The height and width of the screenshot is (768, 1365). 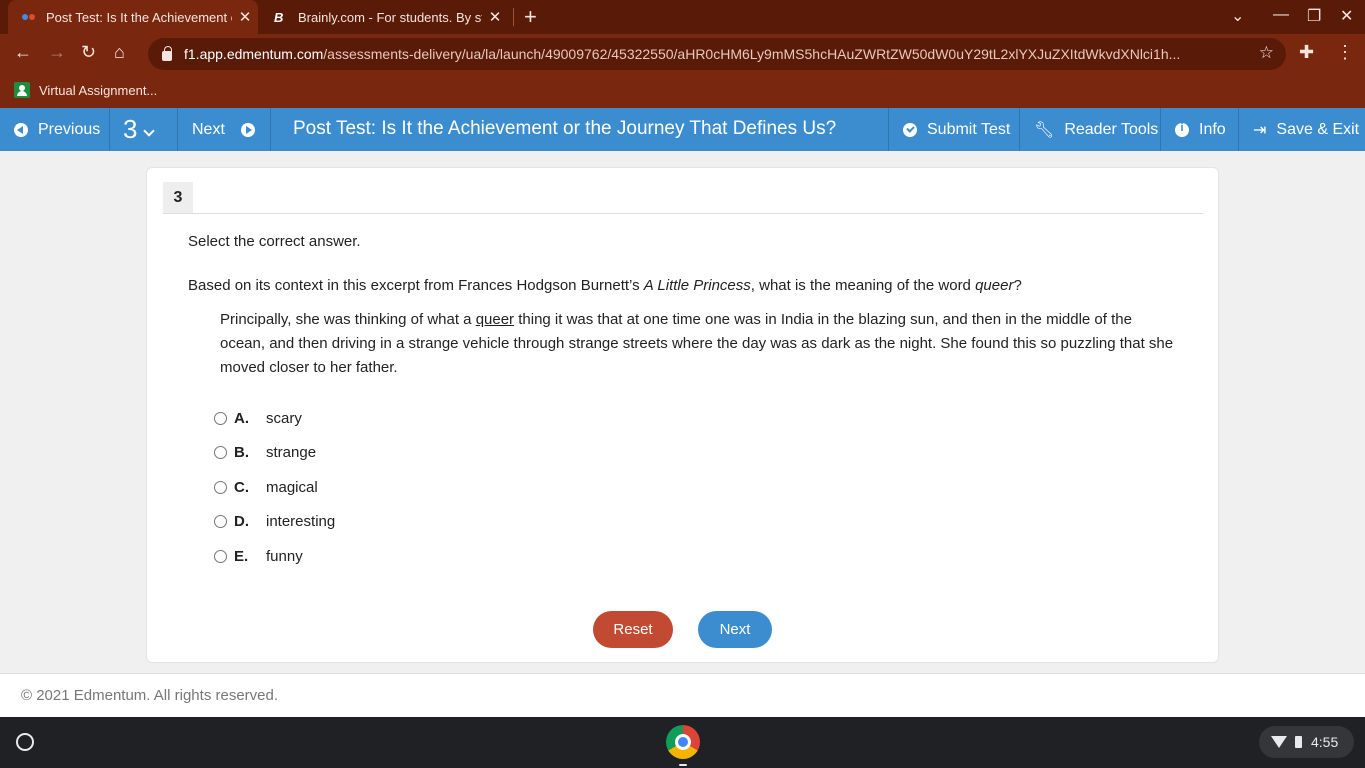 What do you see at coordinates (150, 695) in the screenshot?
I see `copyright-text: © 2021 Edmentum. All rights reserved.` at bounding box center [150, 695].